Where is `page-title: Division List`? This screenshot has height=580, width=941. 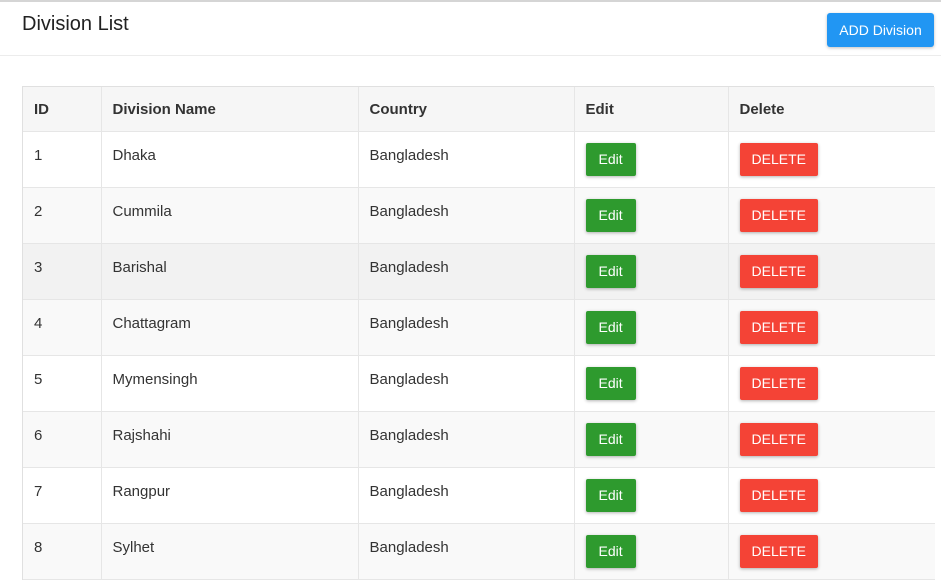
page-title: Division List is located at coordinates (75, 24).